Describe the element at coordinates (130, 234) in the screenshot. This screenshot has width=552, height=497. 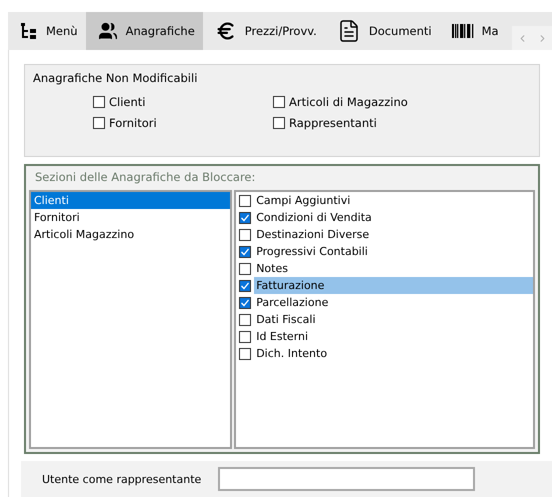
I see `list-item: Articoli Magazzino` at that location.